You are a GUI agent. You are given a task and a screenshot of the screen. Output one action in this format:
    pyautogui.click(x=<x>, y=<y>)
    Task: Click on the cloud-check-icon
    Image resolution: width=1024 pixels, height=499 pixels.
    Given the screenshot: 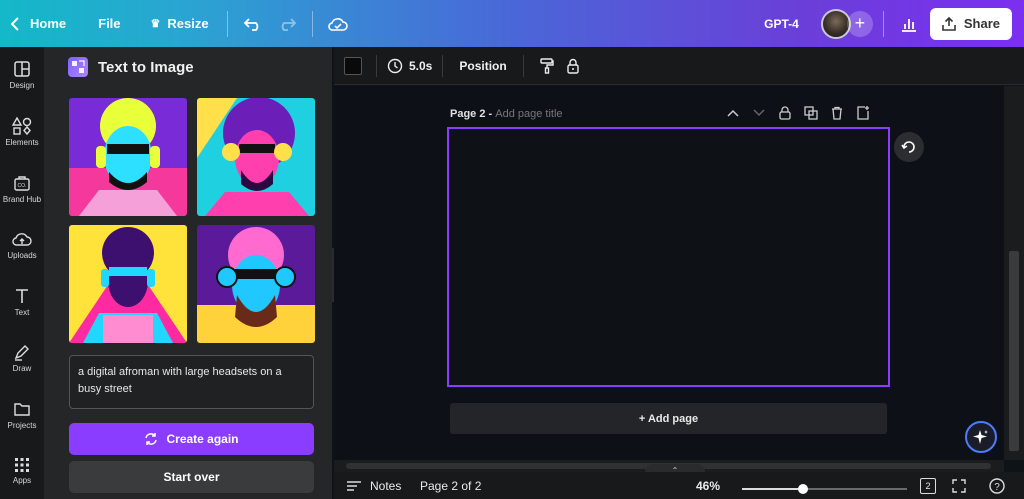 What is the action you would take?
    pyautogui.click(x=337, y=24)
    